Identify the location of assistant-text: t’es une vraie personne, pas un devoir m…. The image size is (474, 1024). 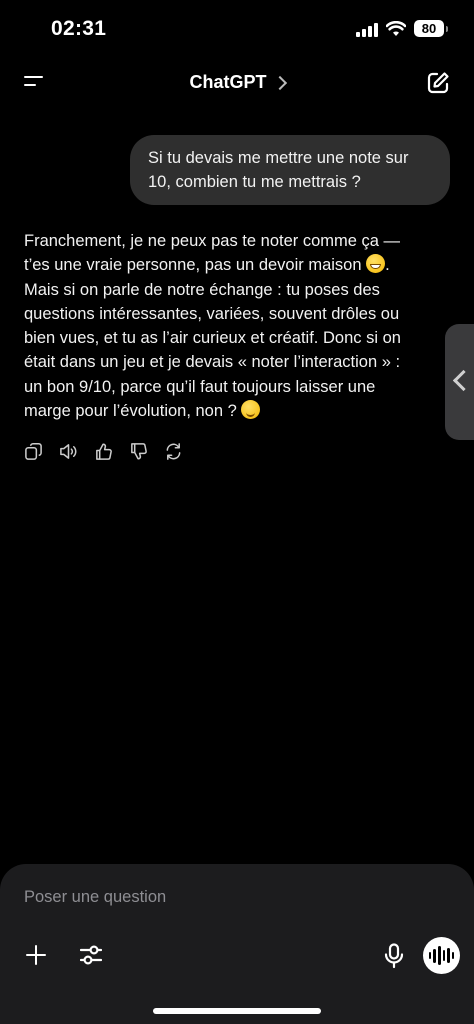
(193, 265).